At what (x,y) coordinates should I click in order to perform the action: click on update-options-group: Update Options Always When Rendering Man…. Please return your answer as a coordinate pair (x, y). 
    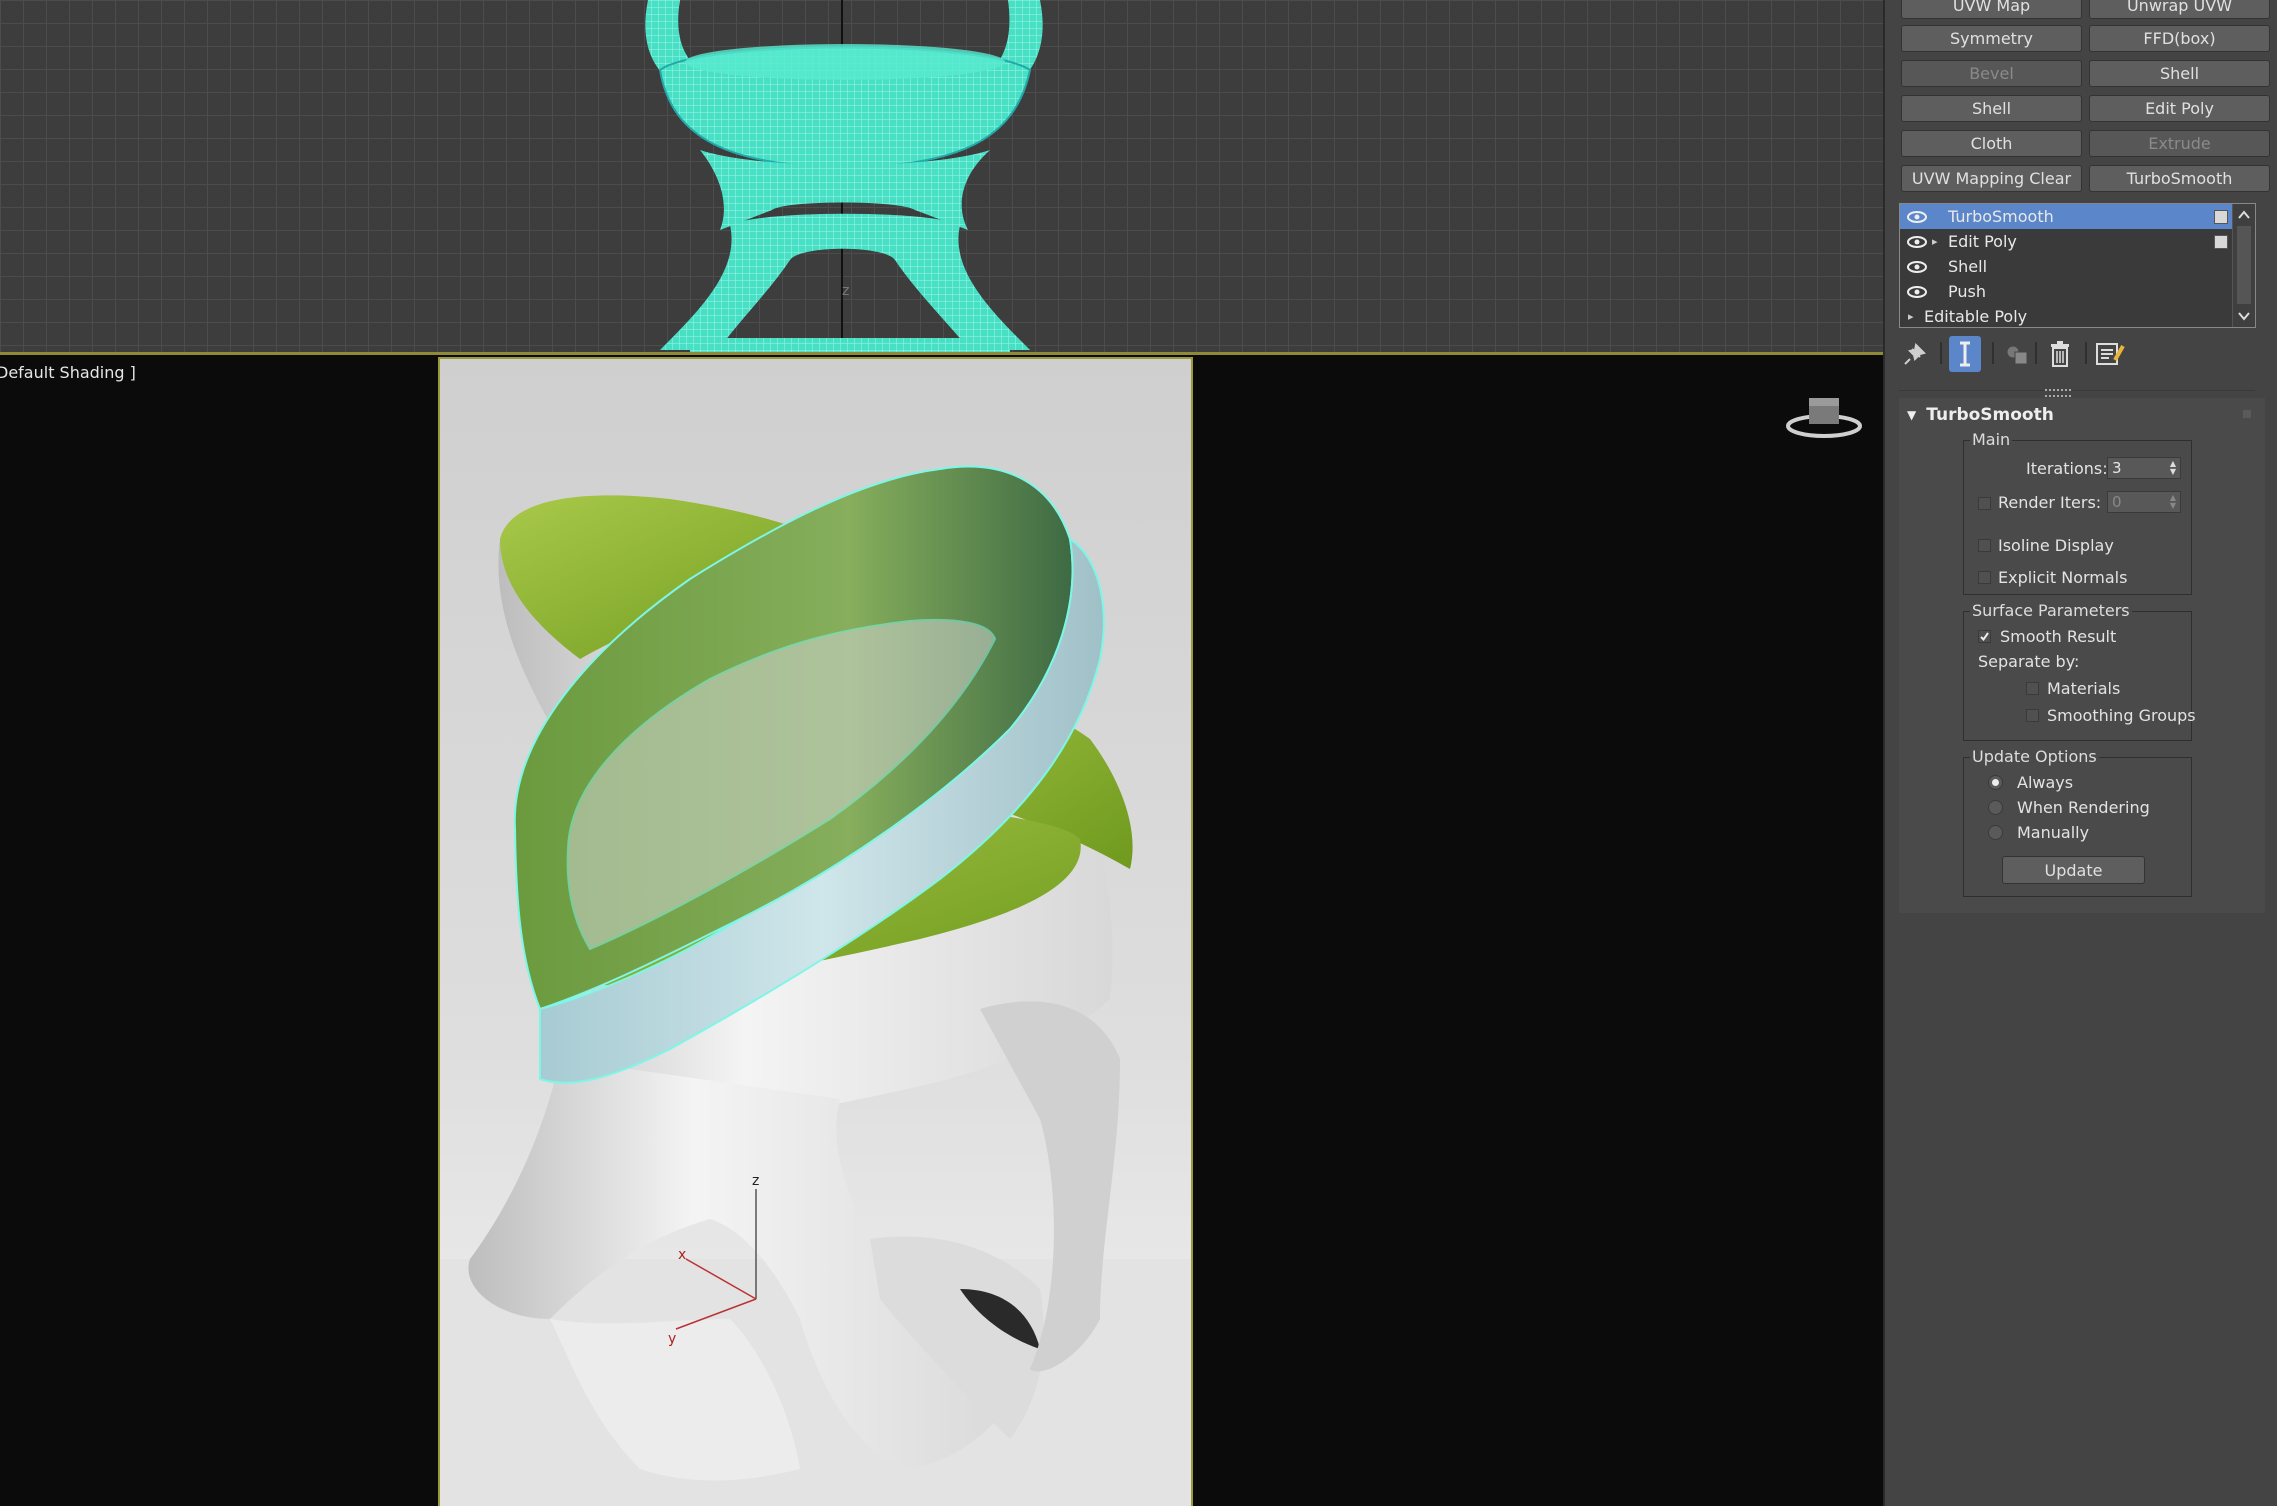
    Looking at the image, I should click on (2077, 822).